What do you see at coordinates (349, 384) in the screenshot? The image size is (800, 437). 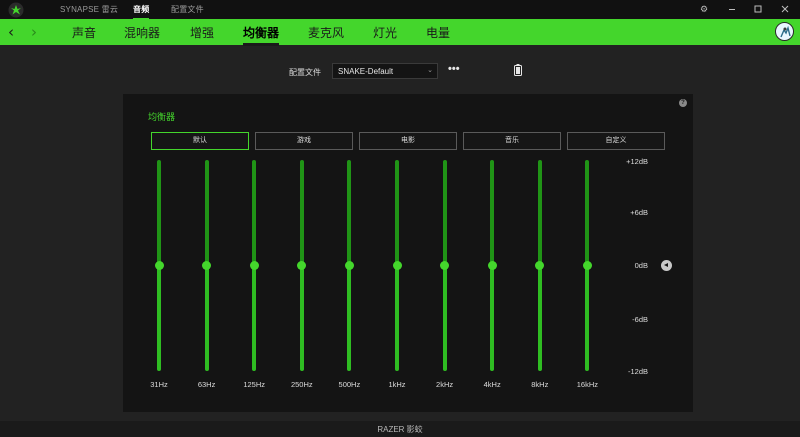 I see `eq-band-frequency-label: 500Hz` at bounding box center [349, 384].